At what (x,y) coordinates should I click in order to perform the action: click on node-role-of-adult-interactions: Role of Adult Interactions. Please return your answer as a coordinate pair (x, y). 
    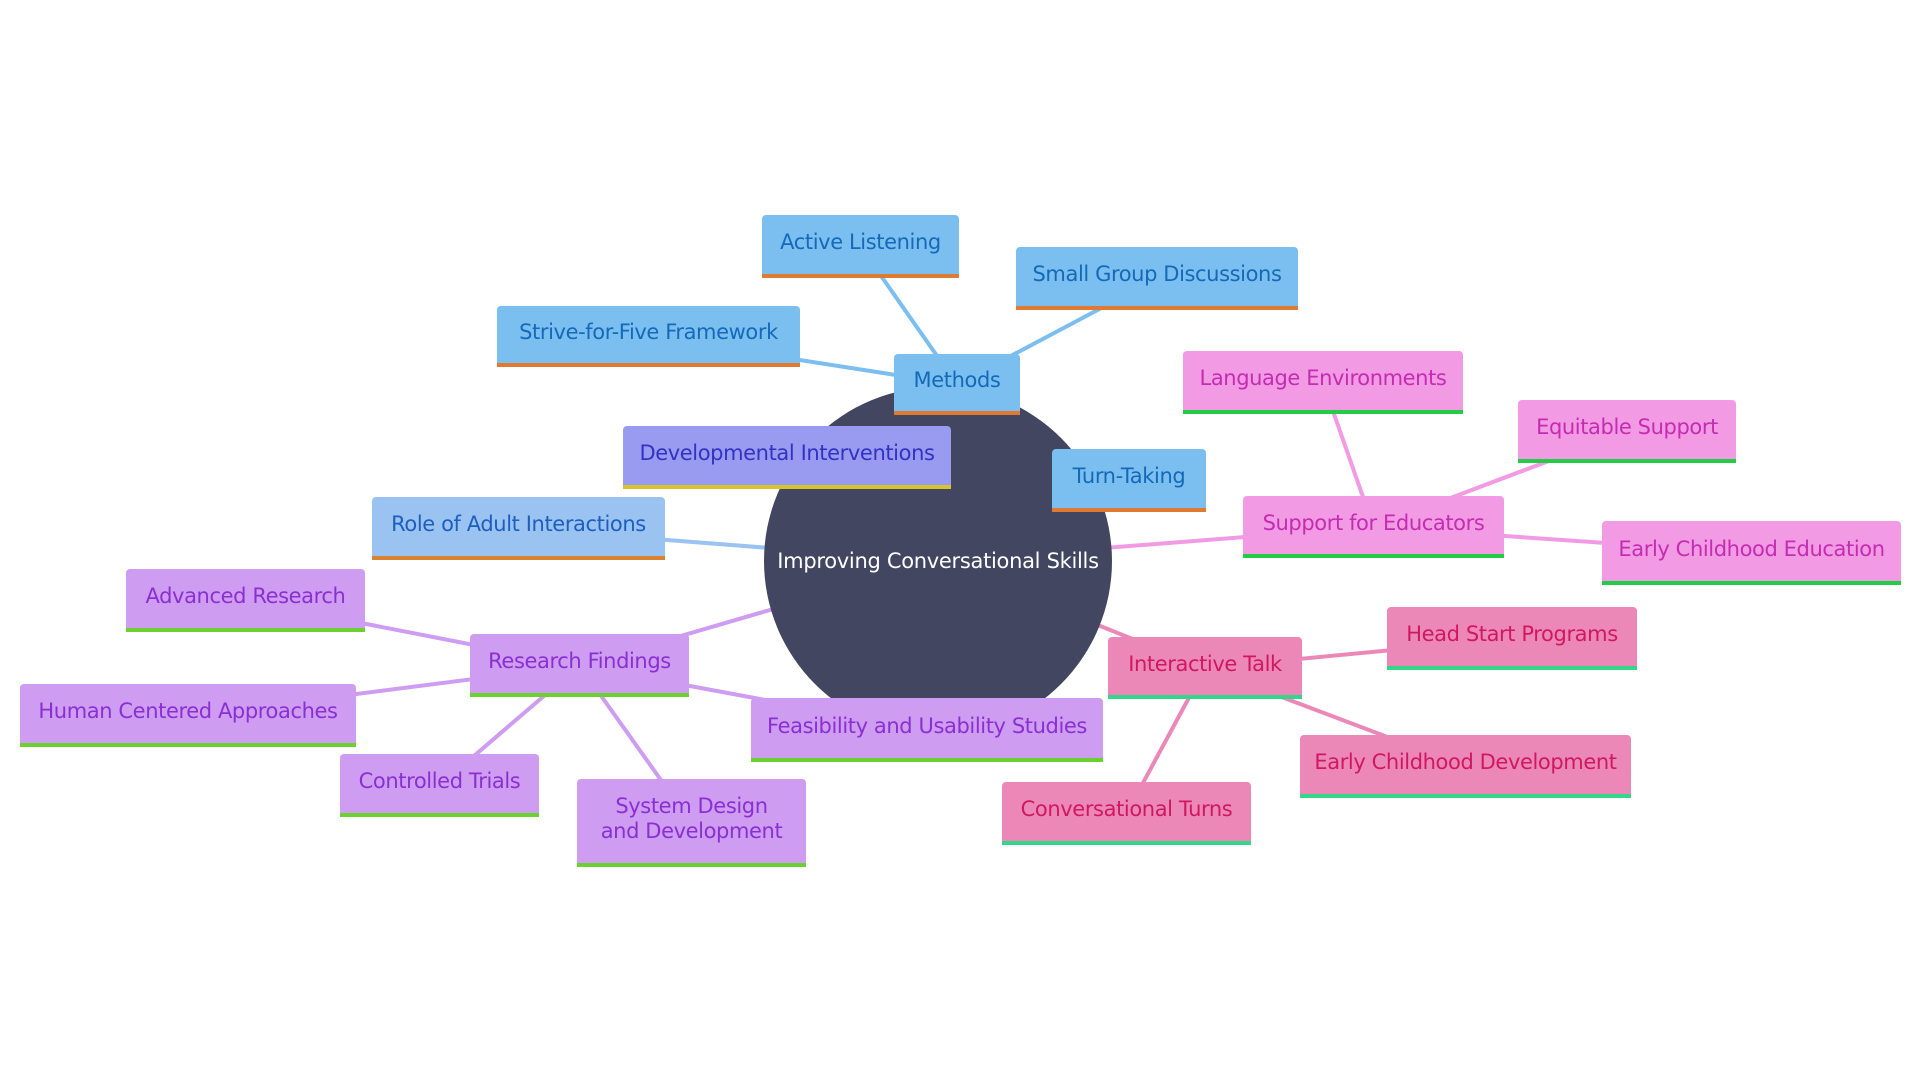
    Looking at the image, I should click on (518, 528).